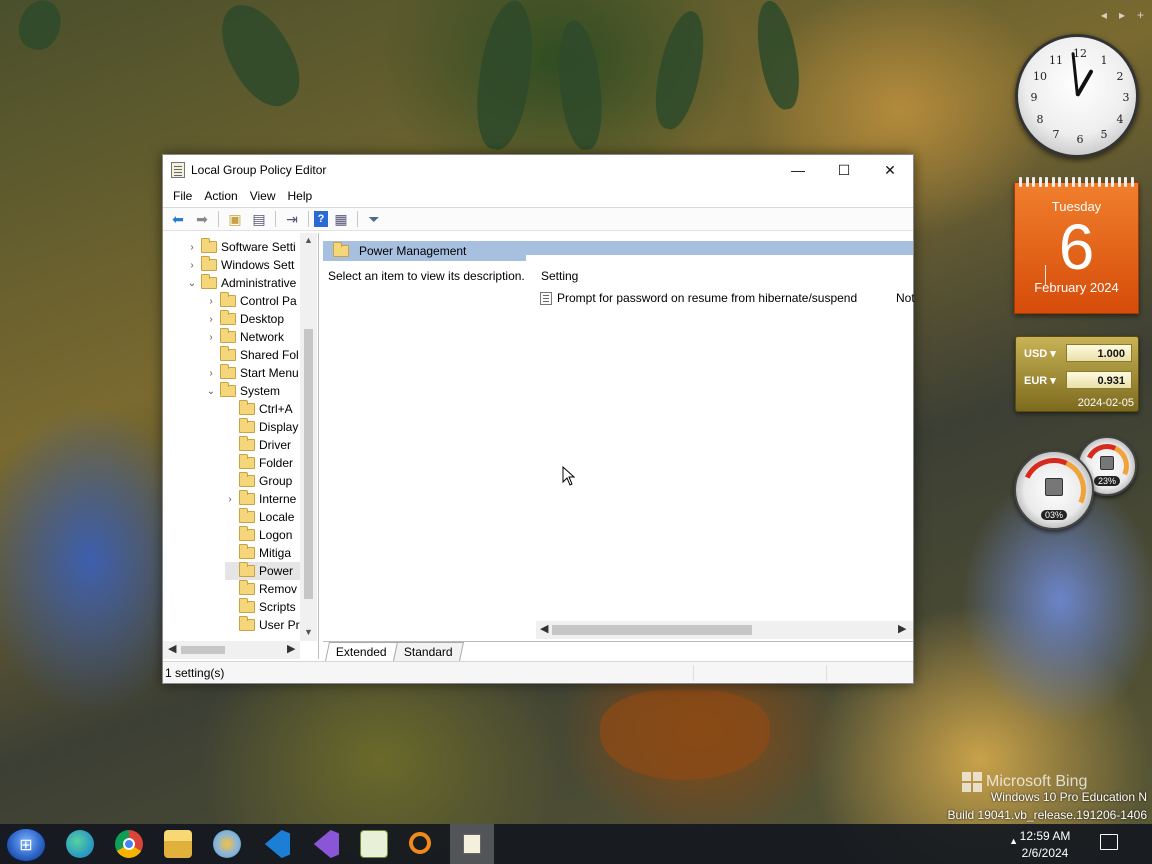 The height and width of the screenshot is (864, 1152). I want to click on show-hide-tree-icon: ▤, so click(259, 219).